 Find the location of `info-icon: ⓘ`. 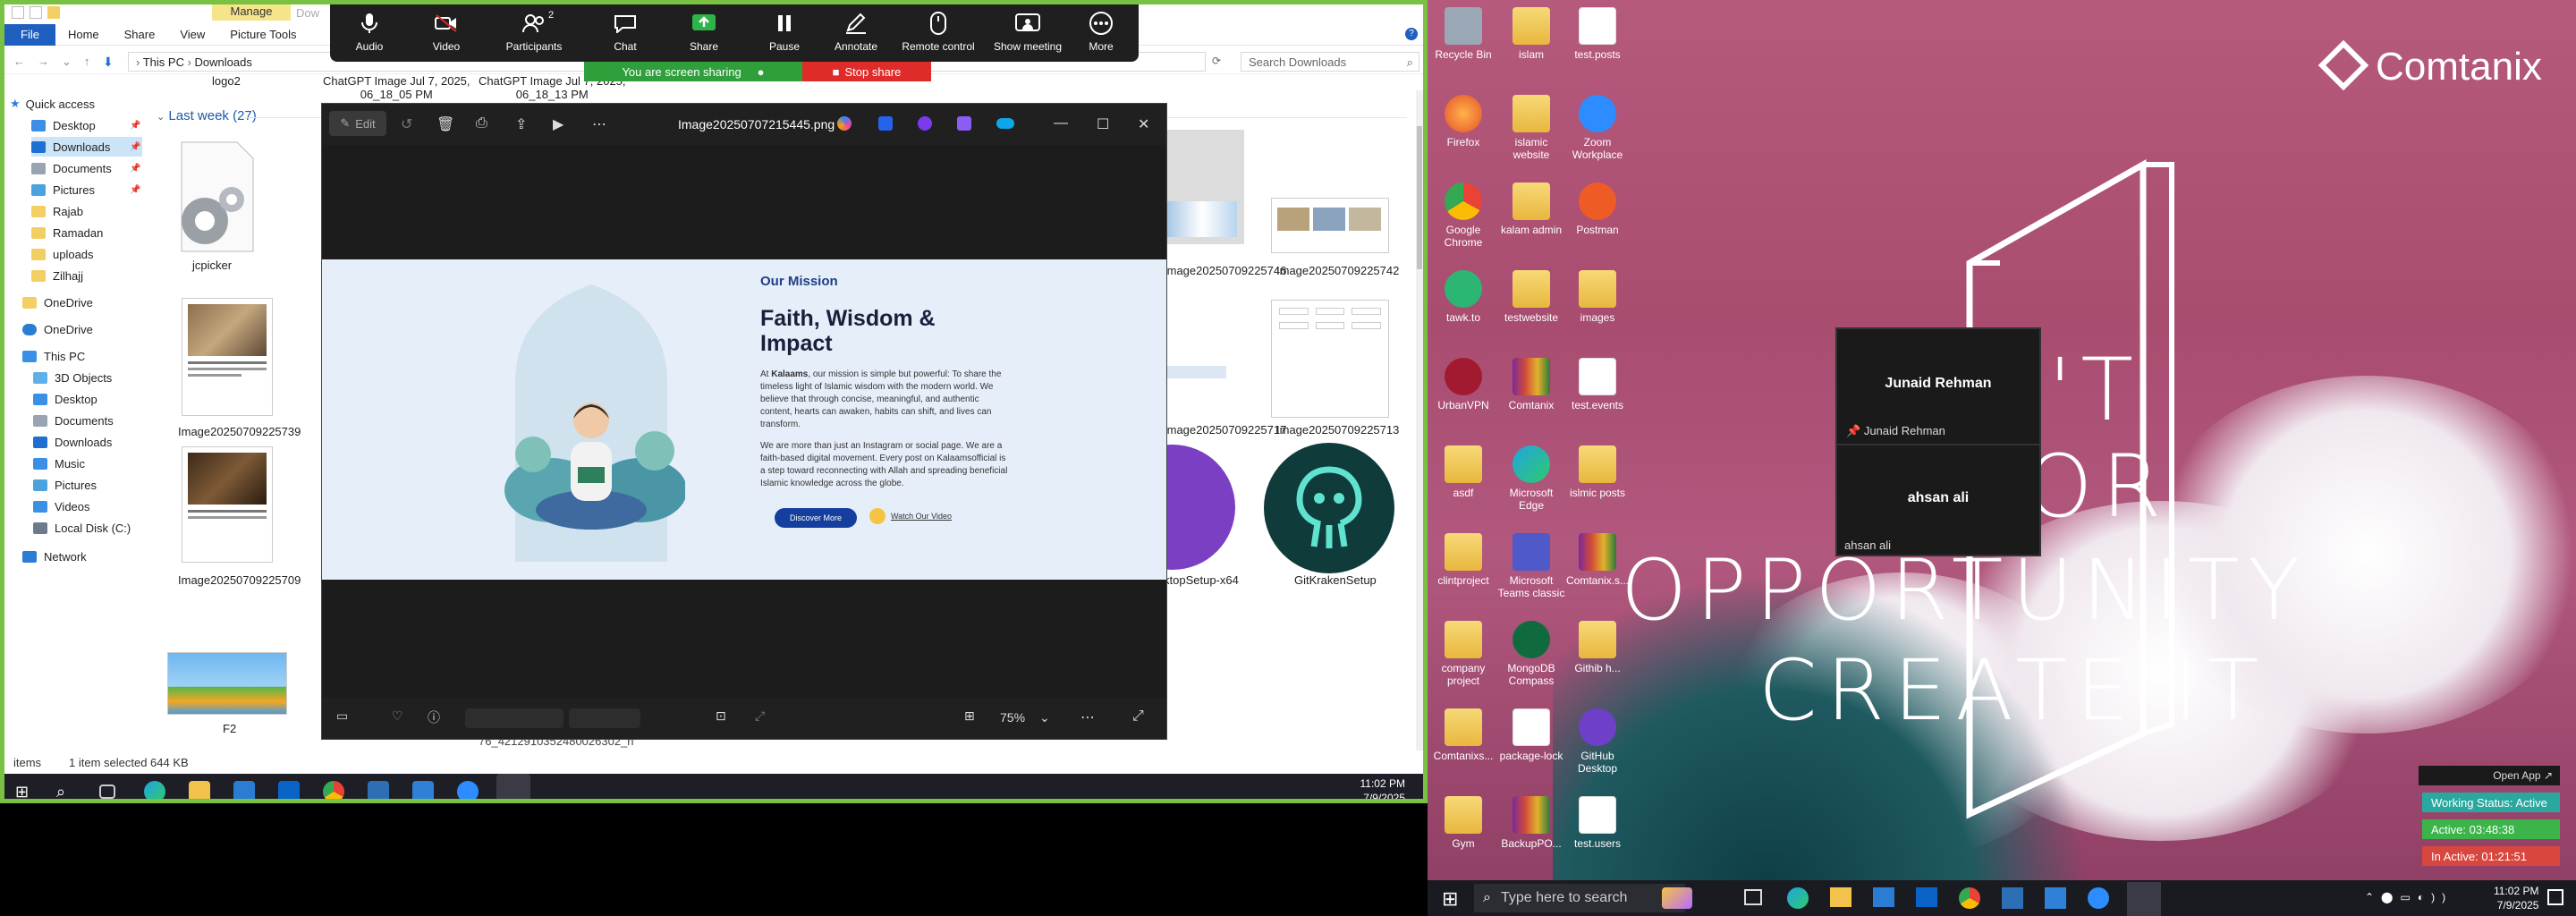

info-icon: ⓘ is located at coordinates (434, 717).